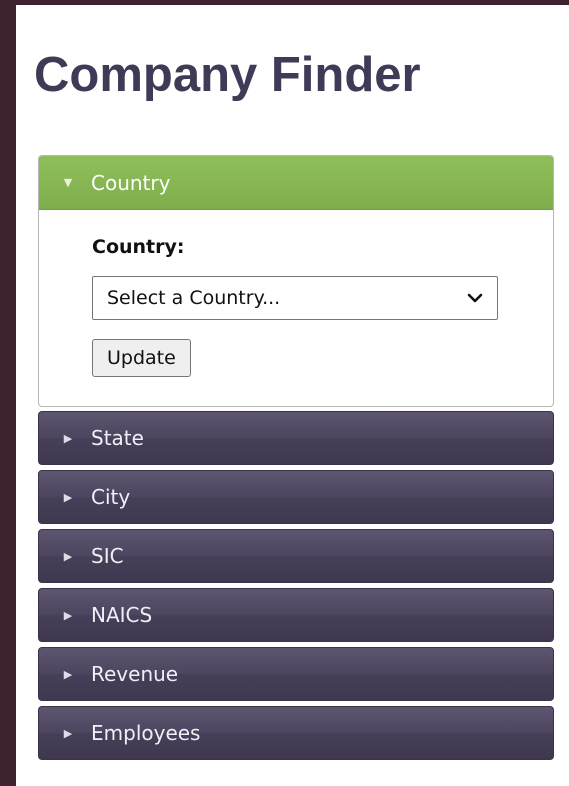 This screenshot has width=569, height=786. What do you see at coordinates (146, 733) in the screenshot?
I see `accordion-header-label: Employees` at bounding box center [146, 733].